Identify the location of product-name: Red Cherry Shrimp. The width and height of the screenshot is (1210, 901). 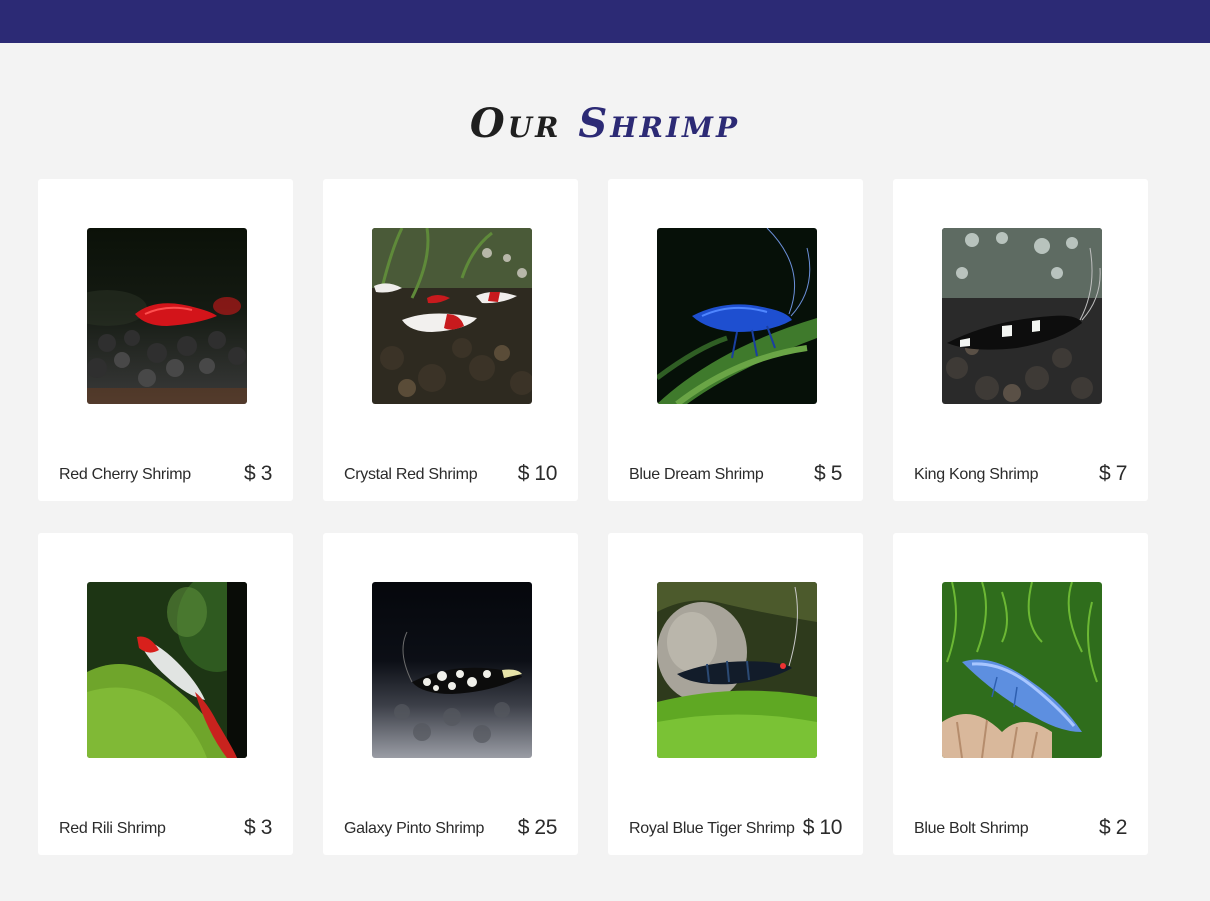
(125, 475).